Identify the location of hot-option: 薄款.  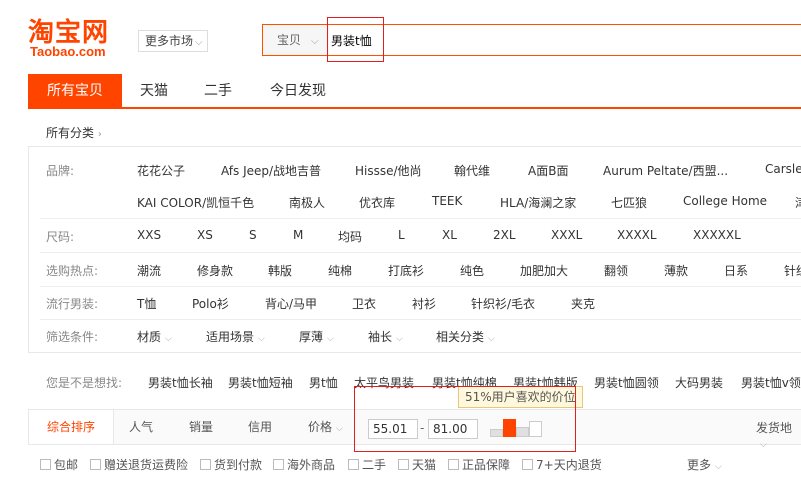
(676, 270).